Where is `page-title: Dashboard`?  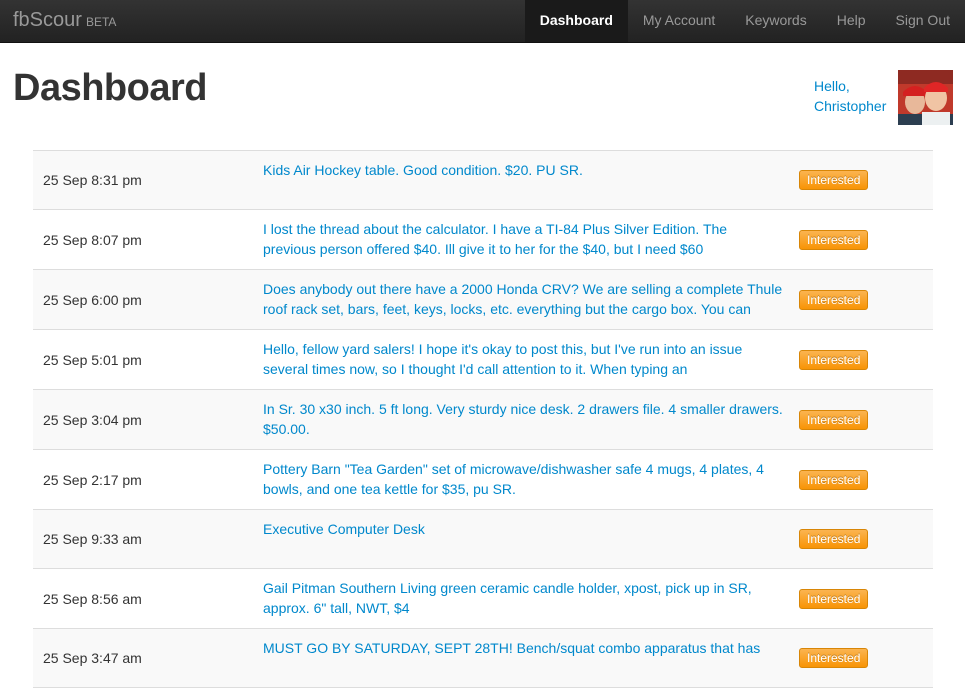 page-title: Dashboard is located at coordinates (110, 88).